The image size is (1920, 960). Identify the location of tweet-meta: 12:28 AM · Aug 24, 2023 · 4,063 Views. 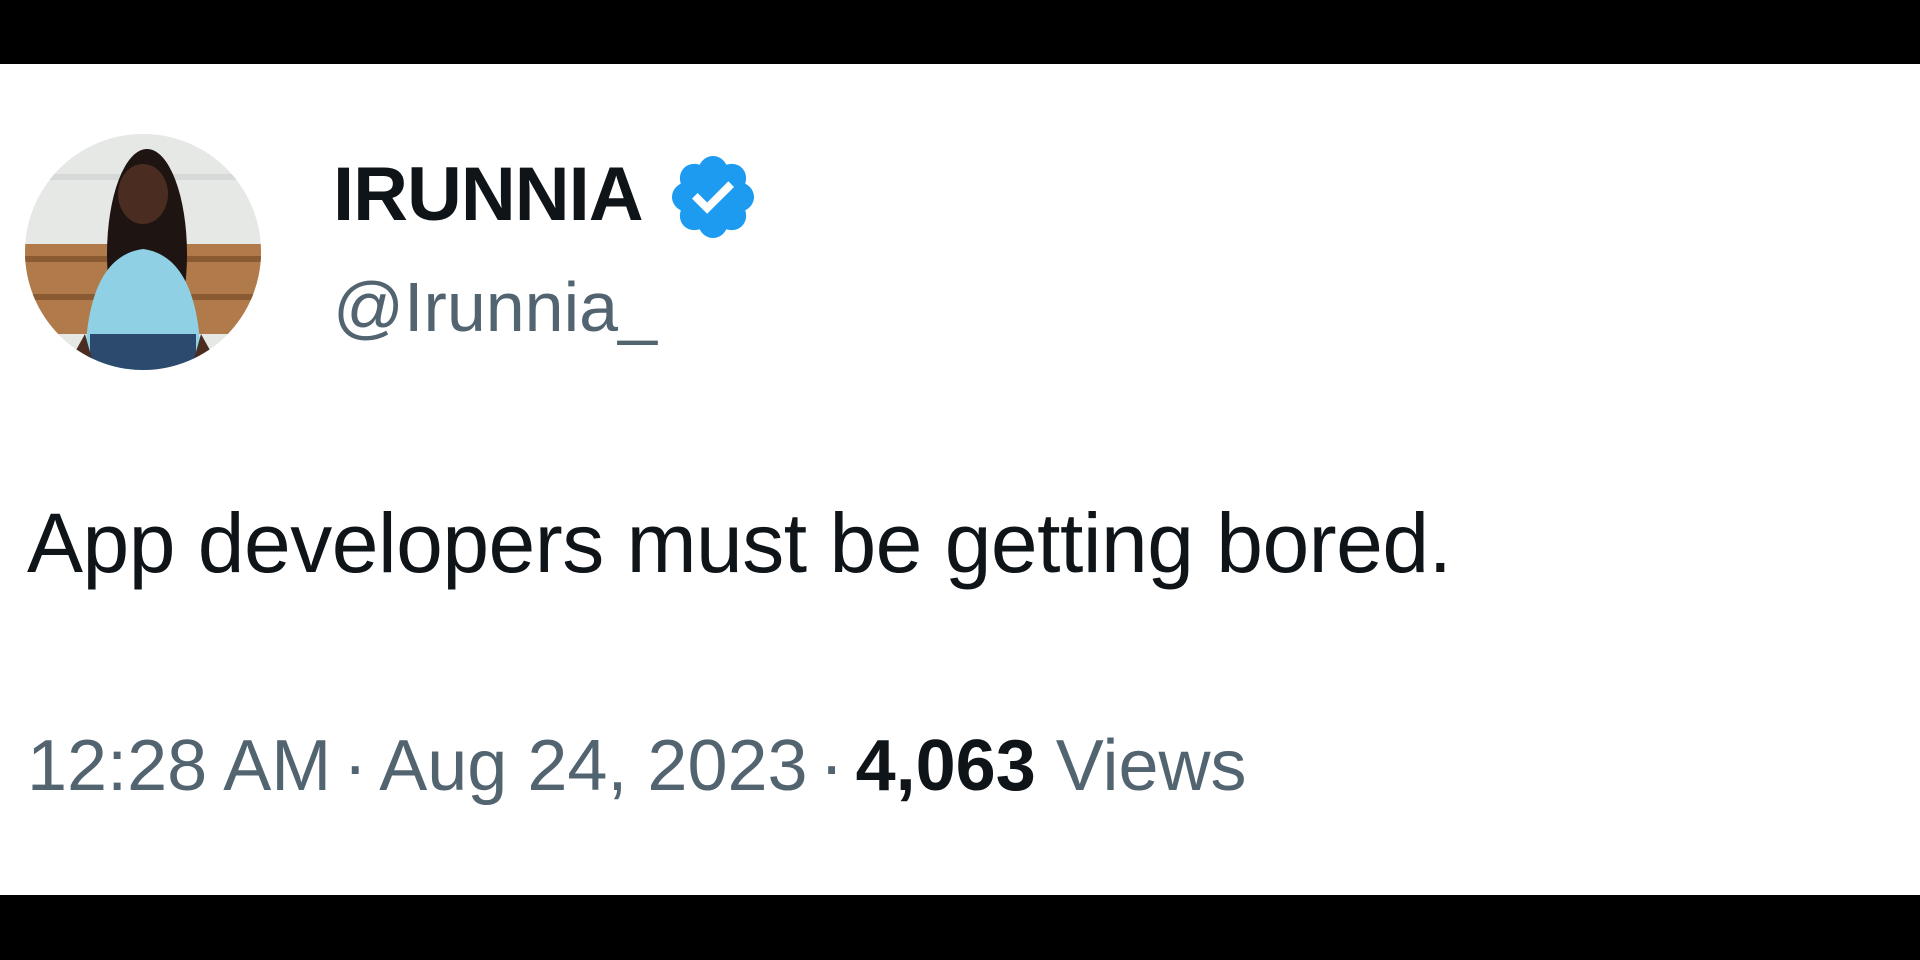
(637, 766).